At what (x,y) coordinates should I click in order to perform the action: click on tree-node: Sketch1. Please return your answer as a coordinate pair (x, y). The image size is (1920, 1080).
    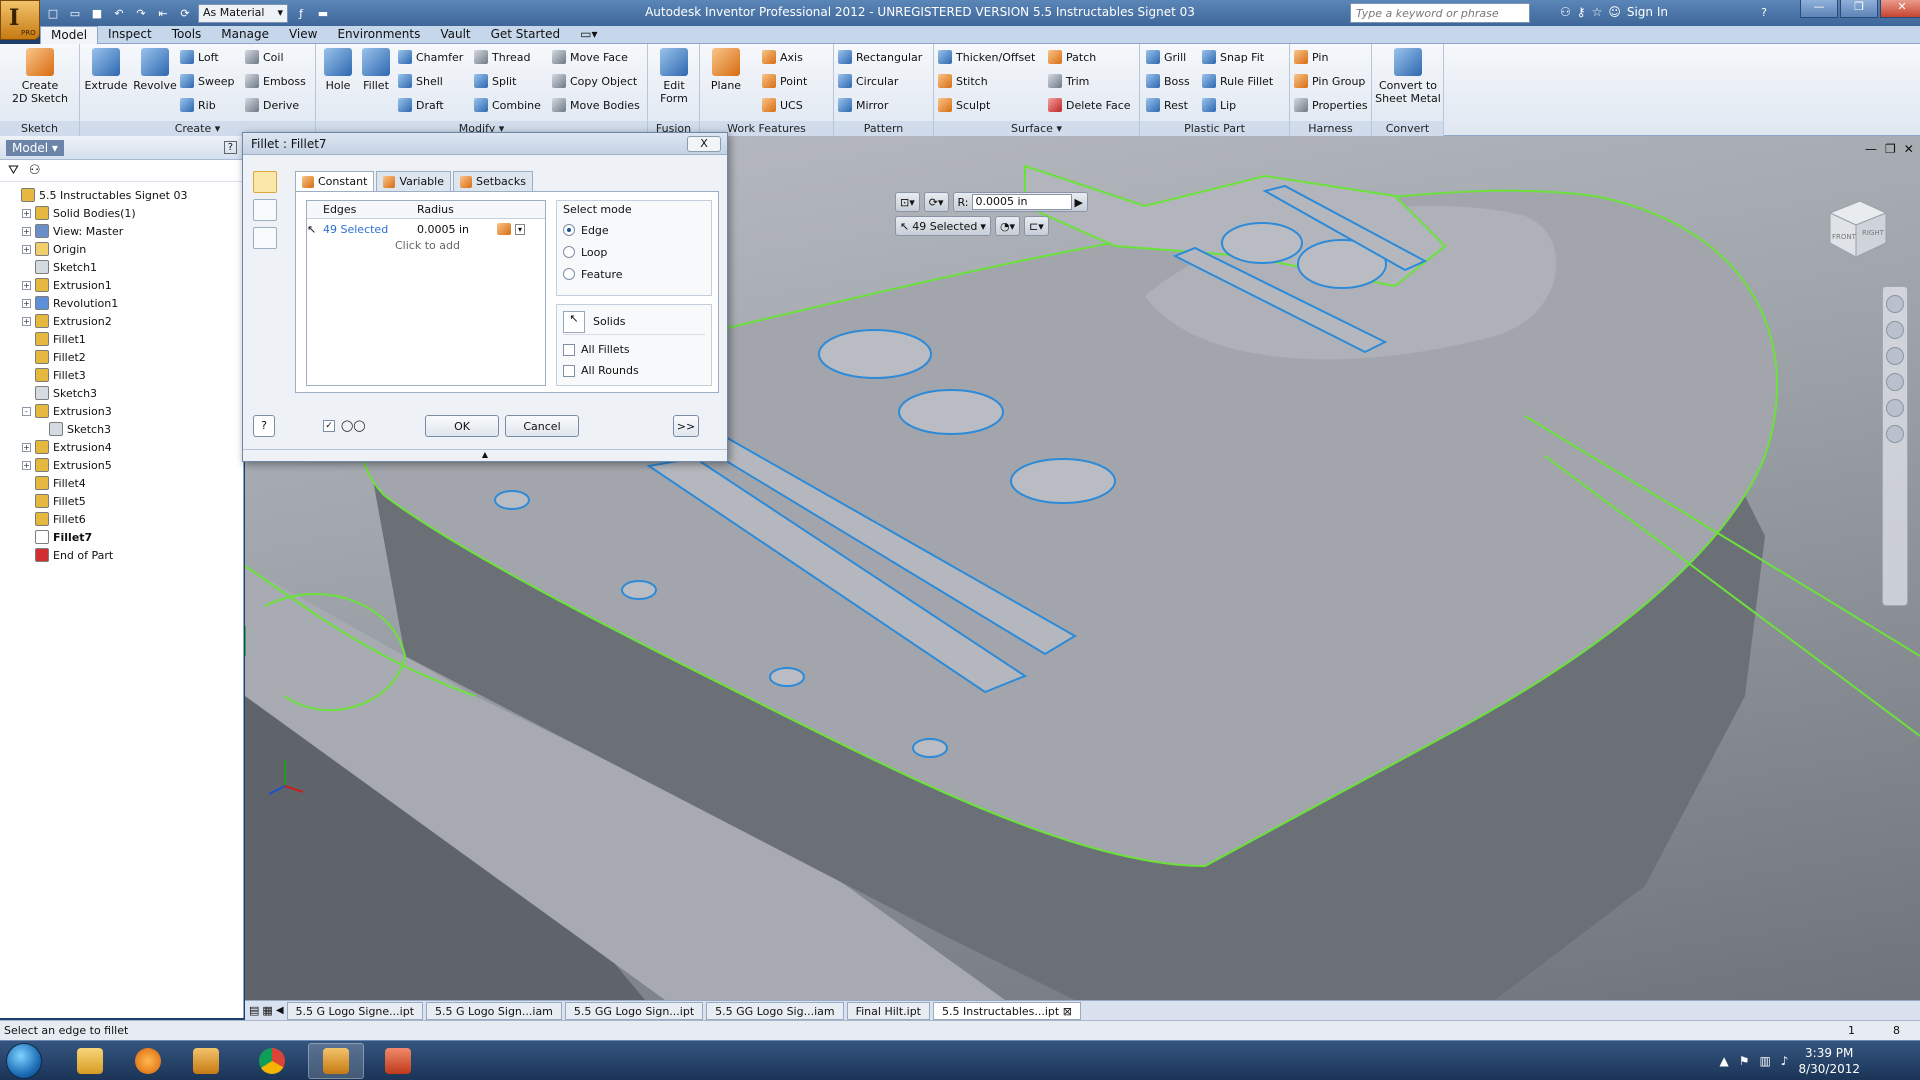
    Looking at the image, I should click on (125, 267).